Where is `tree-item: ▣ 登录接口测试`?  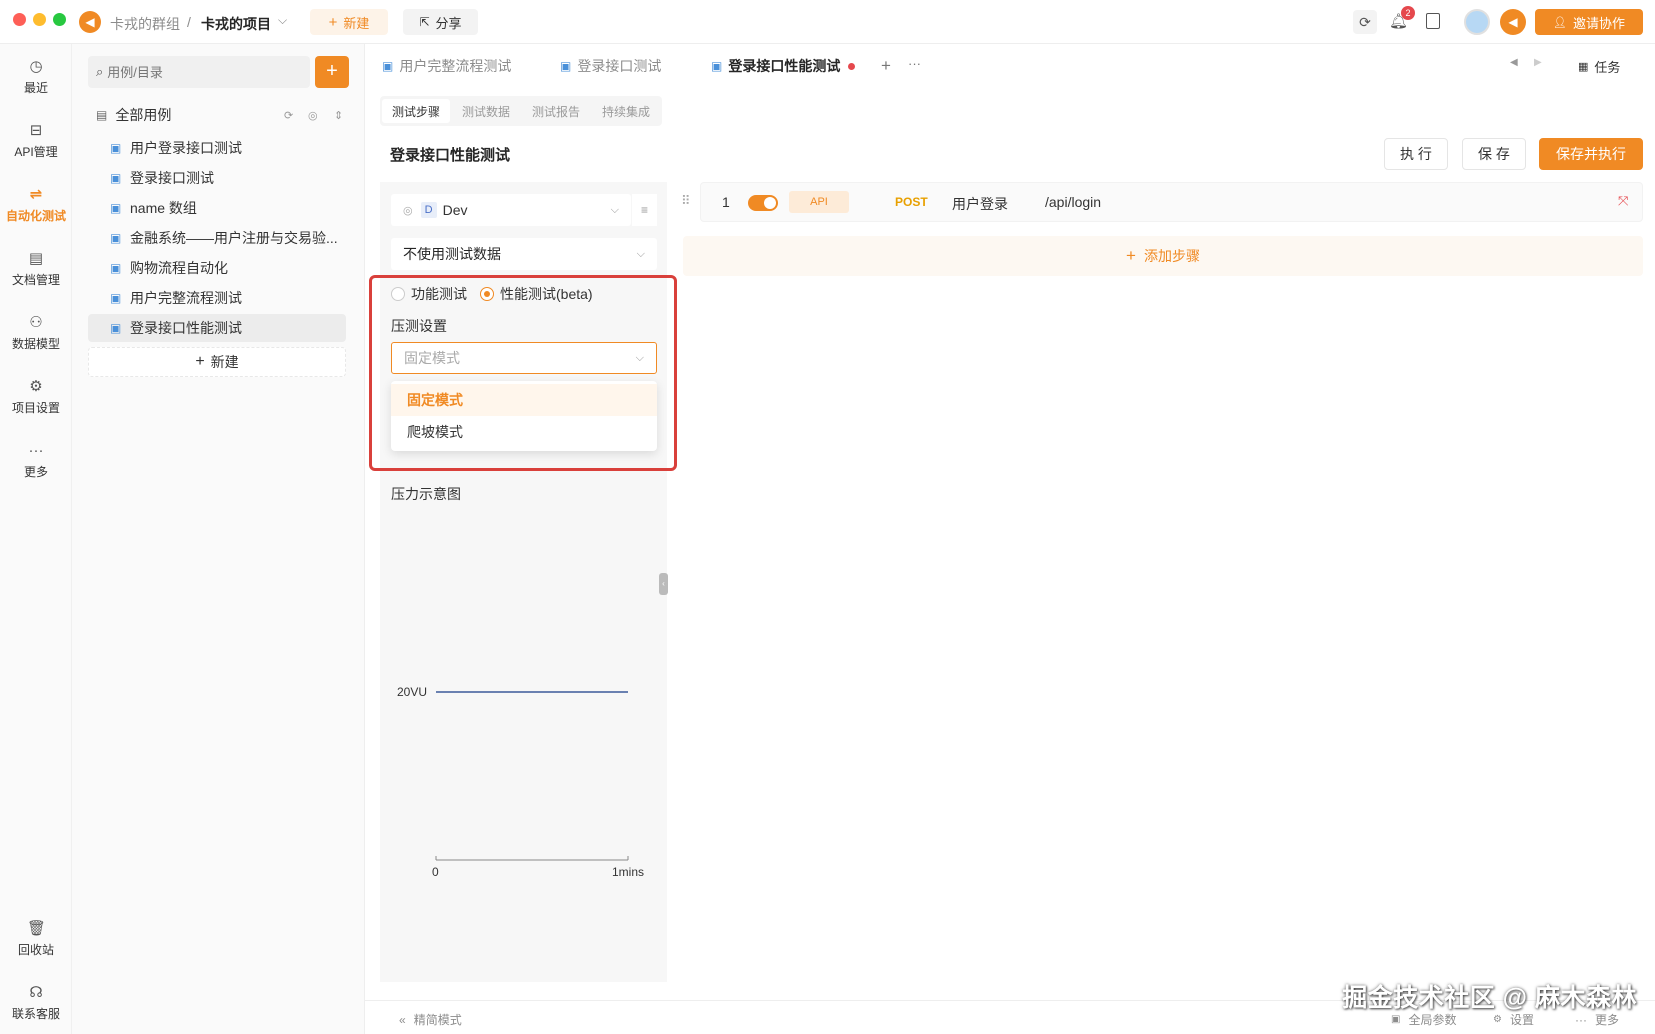
tree-item: ▣ 登录接口测试 is located at coordinates (217, 178).